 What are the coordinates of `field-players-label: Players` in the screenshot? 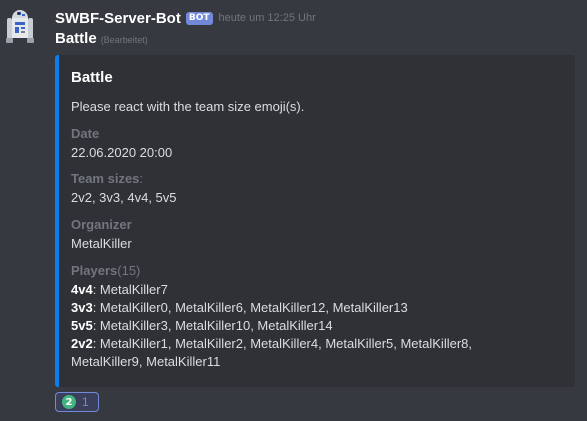 It's located at (94, 270).